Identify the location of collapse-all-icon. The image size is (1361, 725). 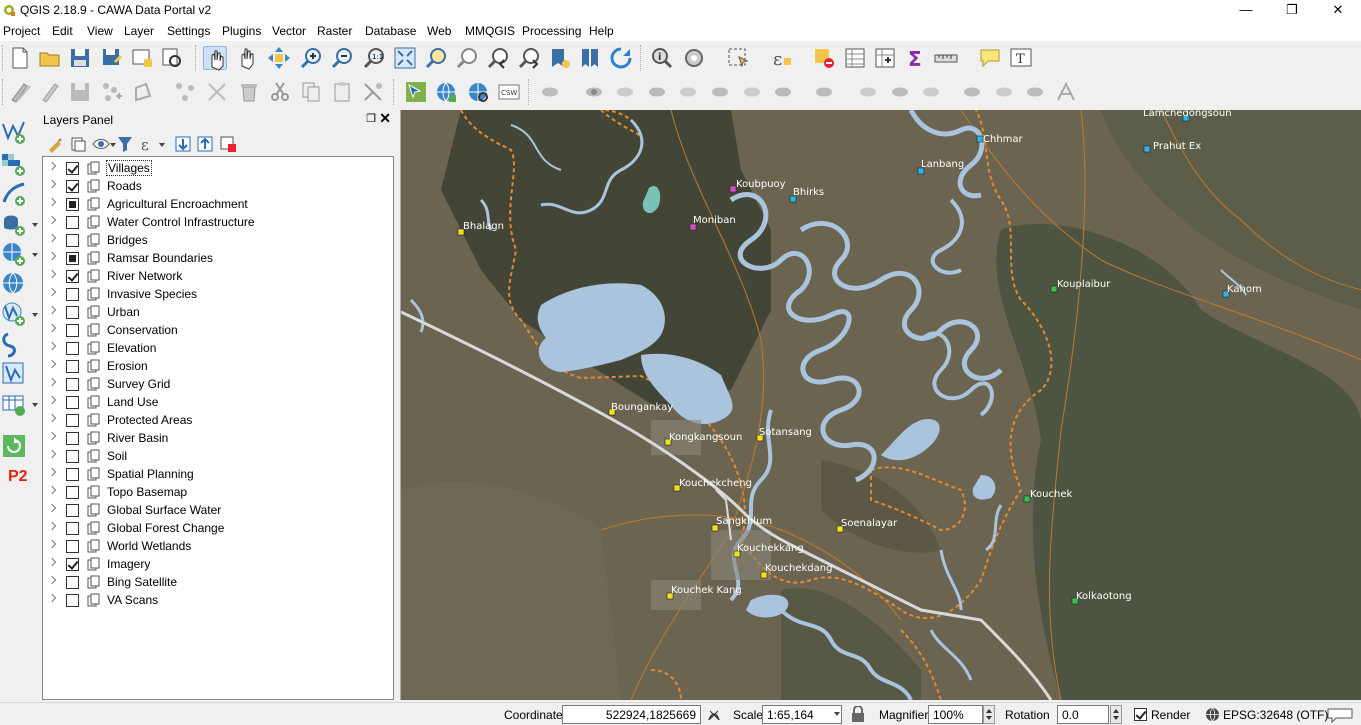
(205, 144).